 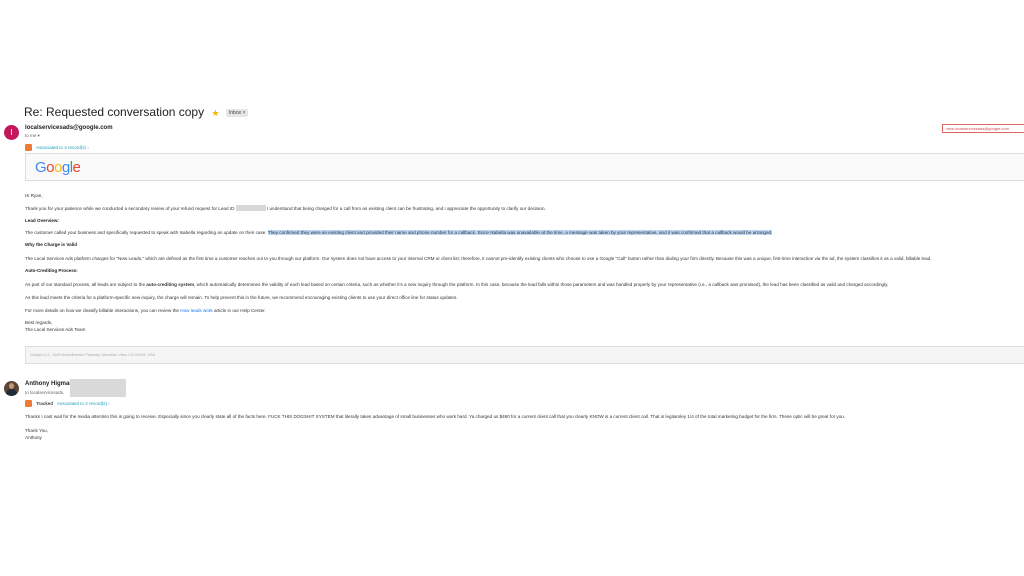 I want to click on avatar-body, so click(x=11, y=392).